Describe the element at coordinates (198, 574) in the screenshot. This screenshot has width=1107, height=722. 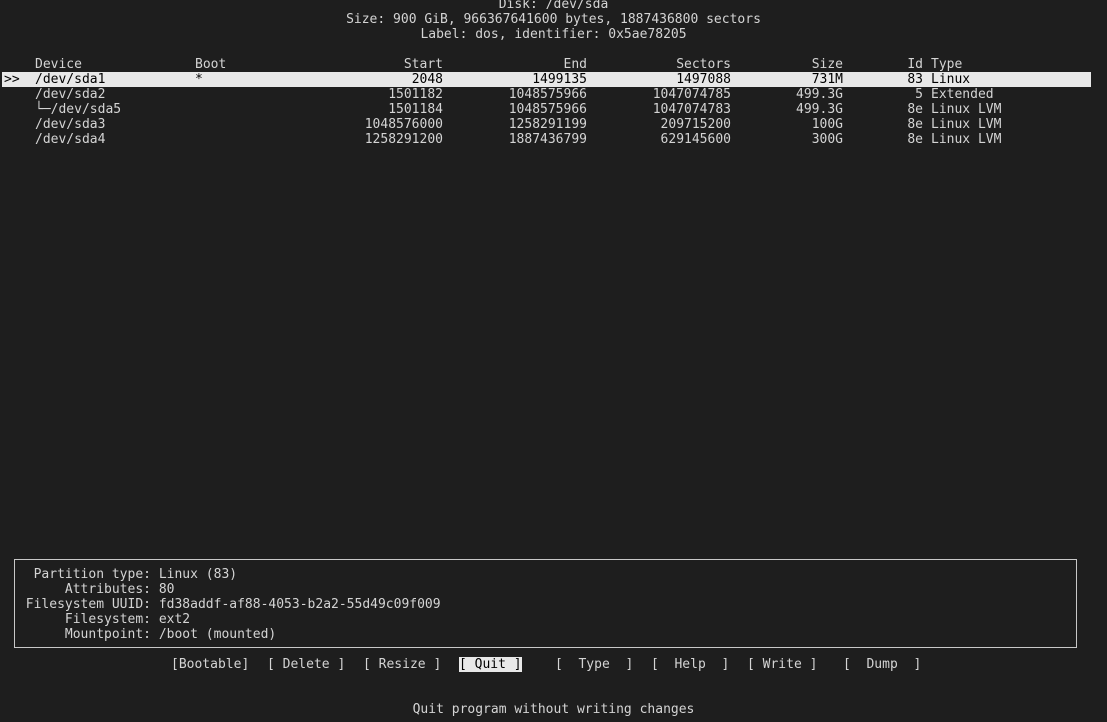
I see `info-partition-type-value: Linux (83)` at that location.